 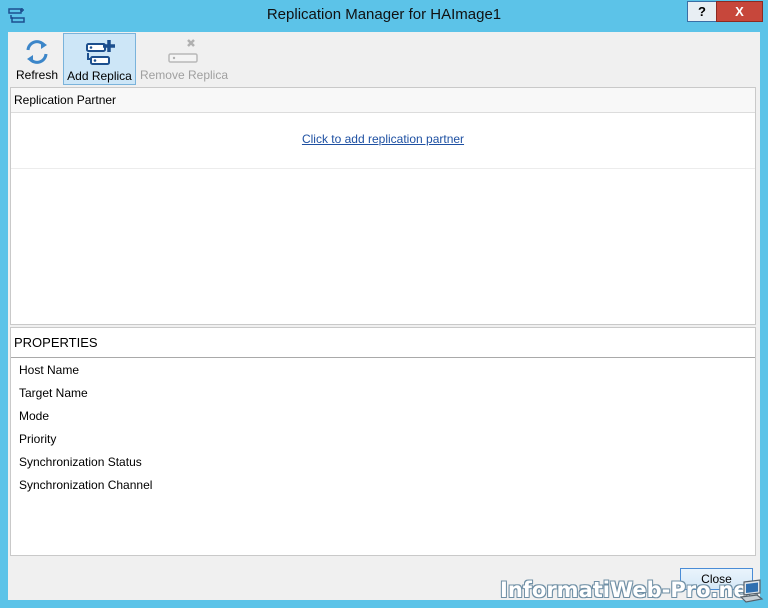 I want to click on laptop-icon, so click(x=751, y=591).